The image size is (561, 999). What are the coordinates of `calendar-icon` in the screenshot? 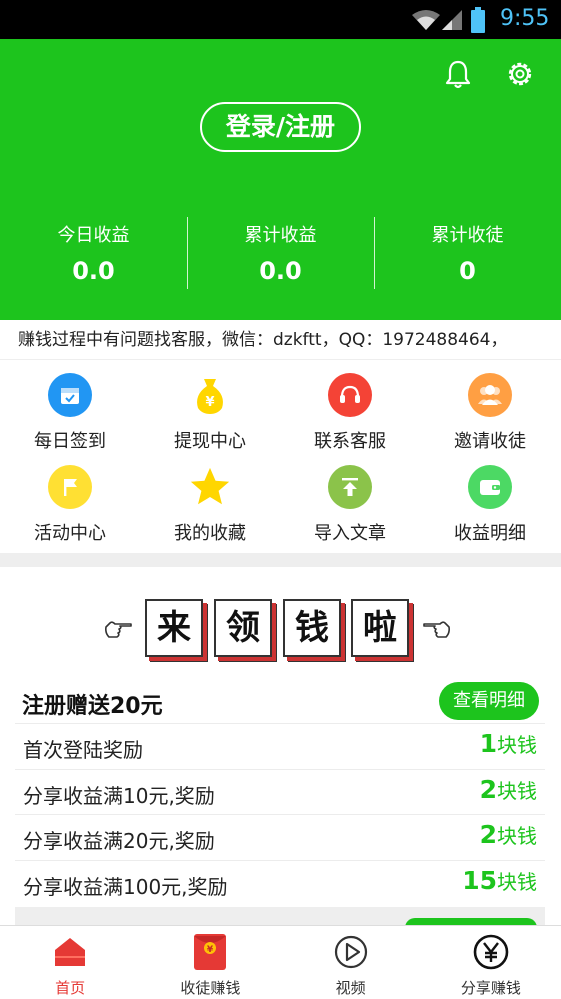 It's located at (70, 395).